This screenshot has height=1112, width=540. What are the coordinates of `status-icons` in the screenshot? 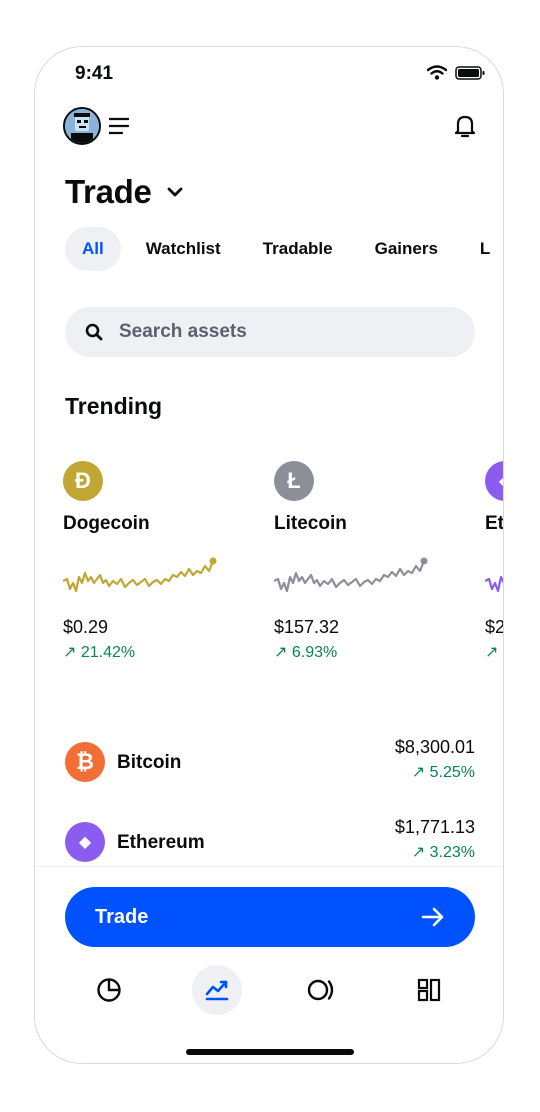 It's located at (456, 72).